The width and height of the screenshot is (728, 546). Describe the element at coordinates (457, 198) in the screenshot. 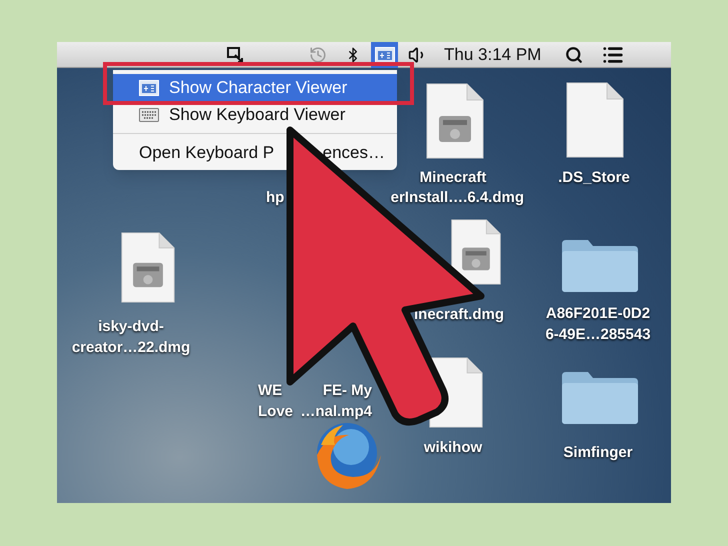

I see `file-label: erInstall….6.4.dmg` at that location.